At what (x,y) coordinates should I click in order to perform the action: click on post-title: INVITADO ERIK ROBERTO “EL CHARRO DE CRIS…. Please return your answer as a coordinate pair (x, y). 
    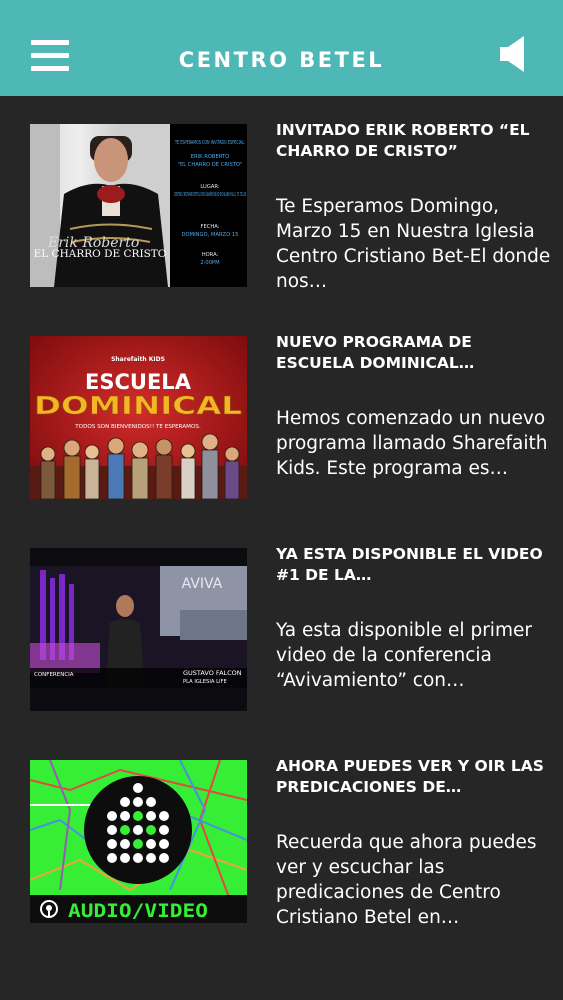
    Looking at the image, I should click on (413, 141).